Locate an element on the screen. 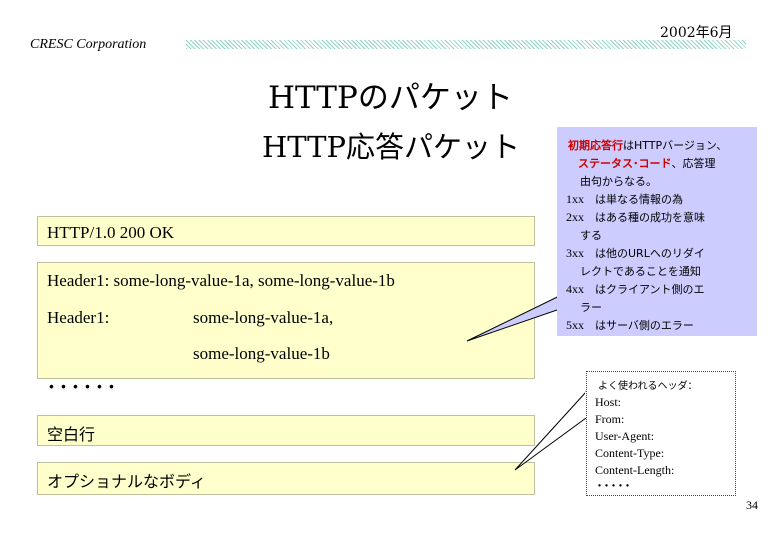  header-item-user-agent: User-Agent: is located at coordinates (625, 436).